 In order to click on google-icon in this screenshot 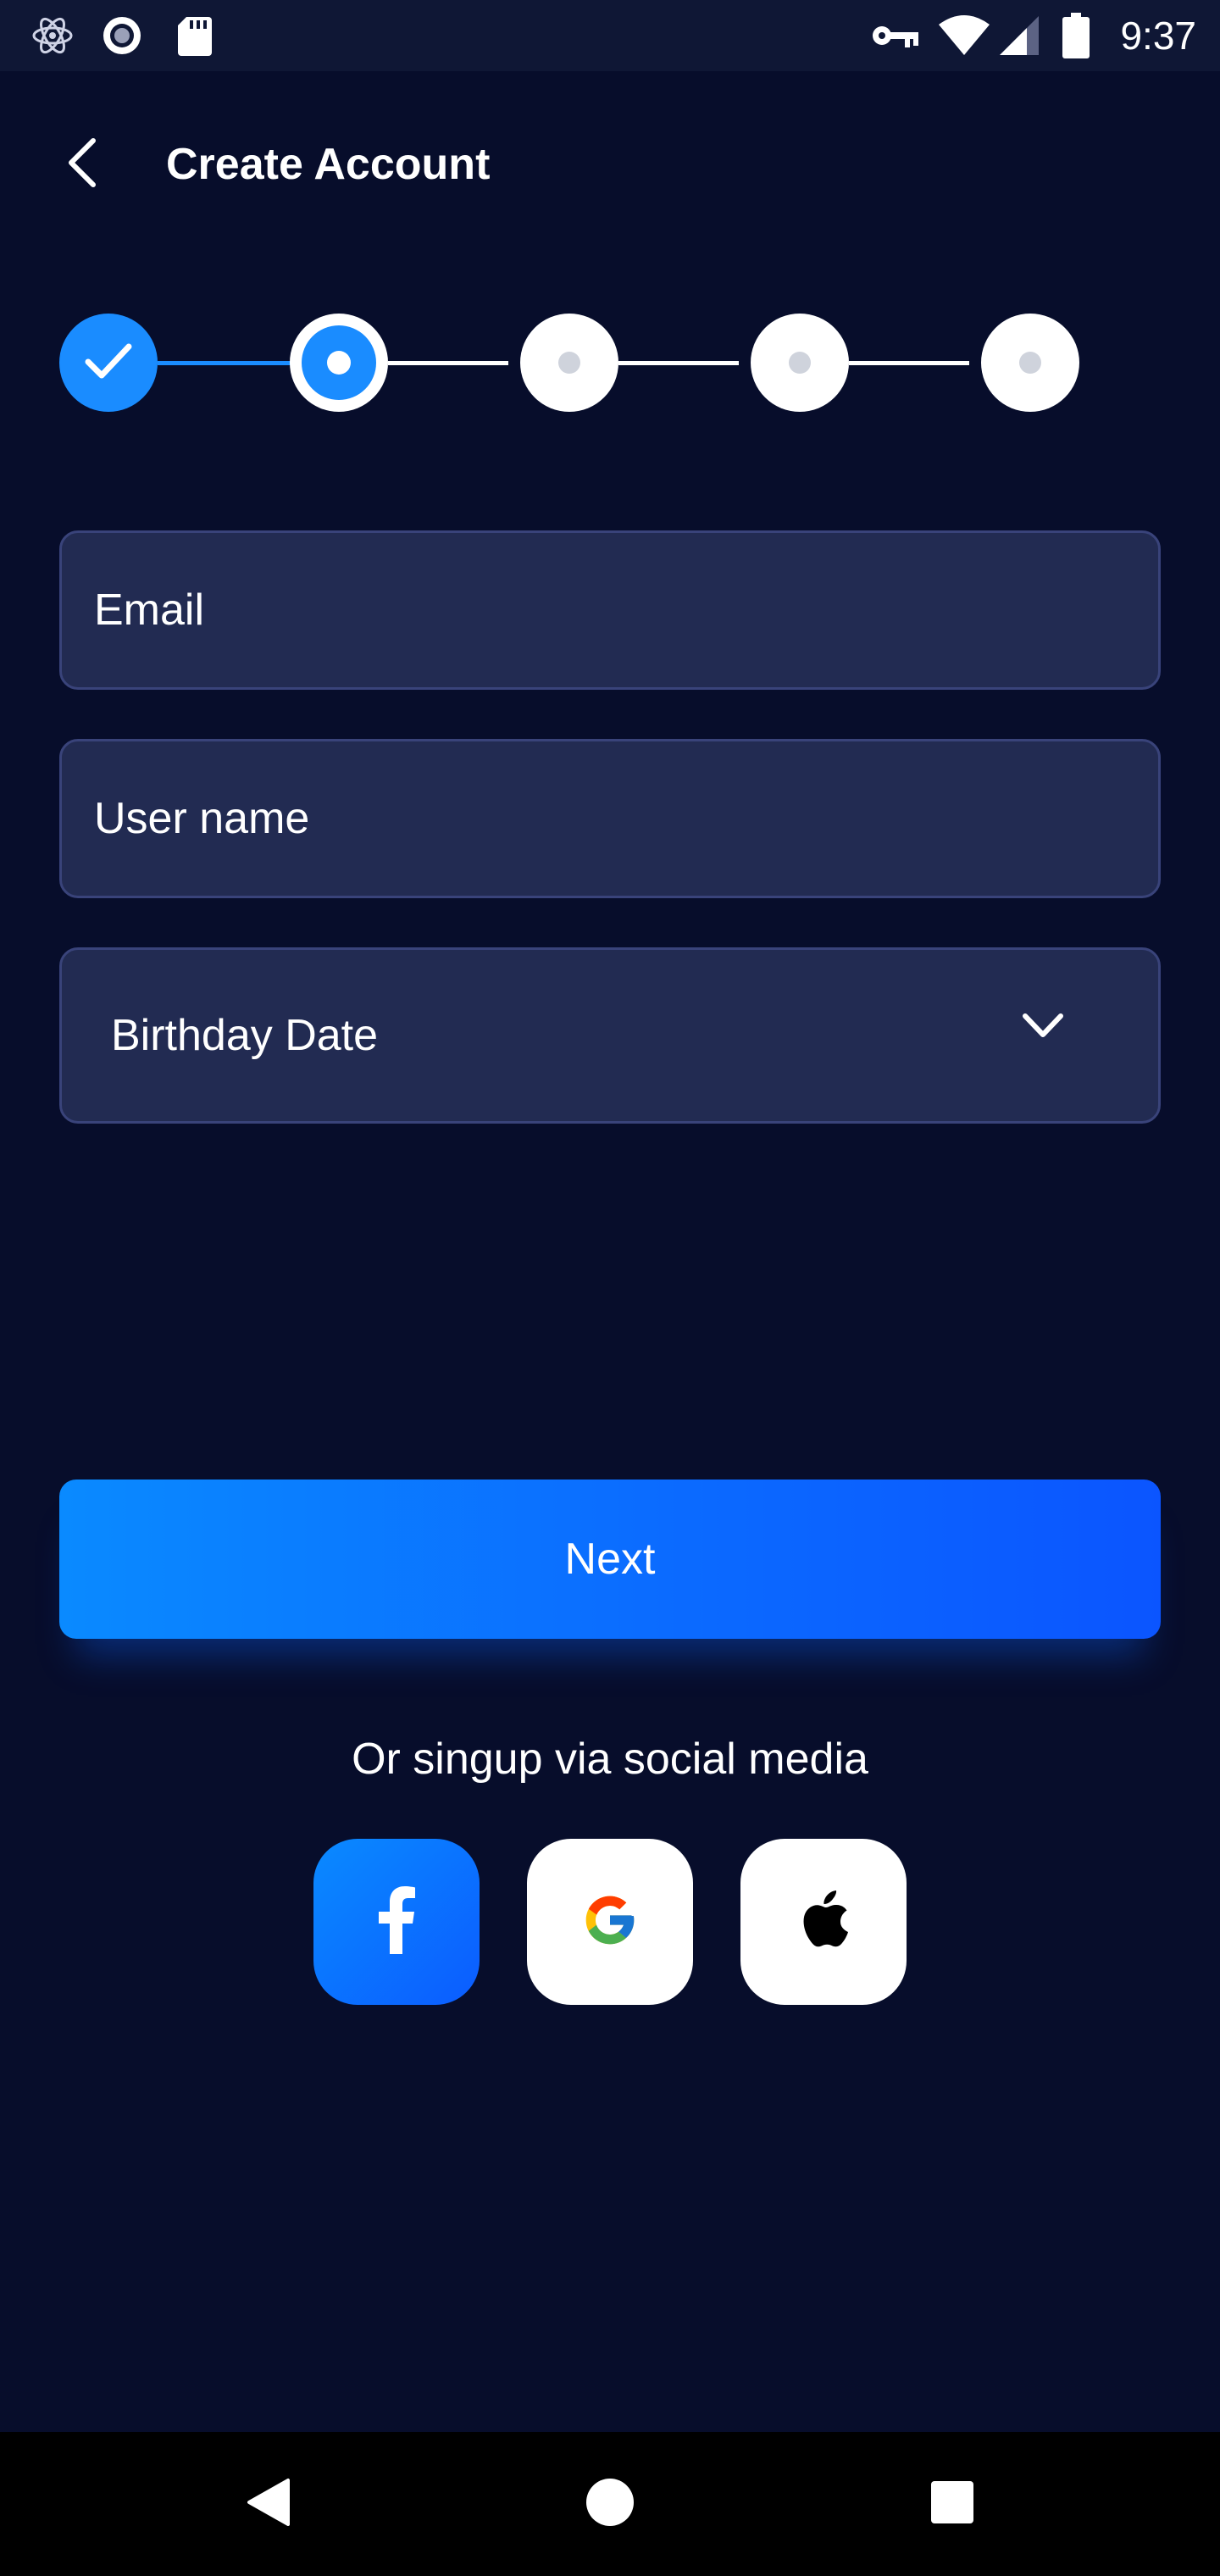, I will do `click(610, 1922)`.